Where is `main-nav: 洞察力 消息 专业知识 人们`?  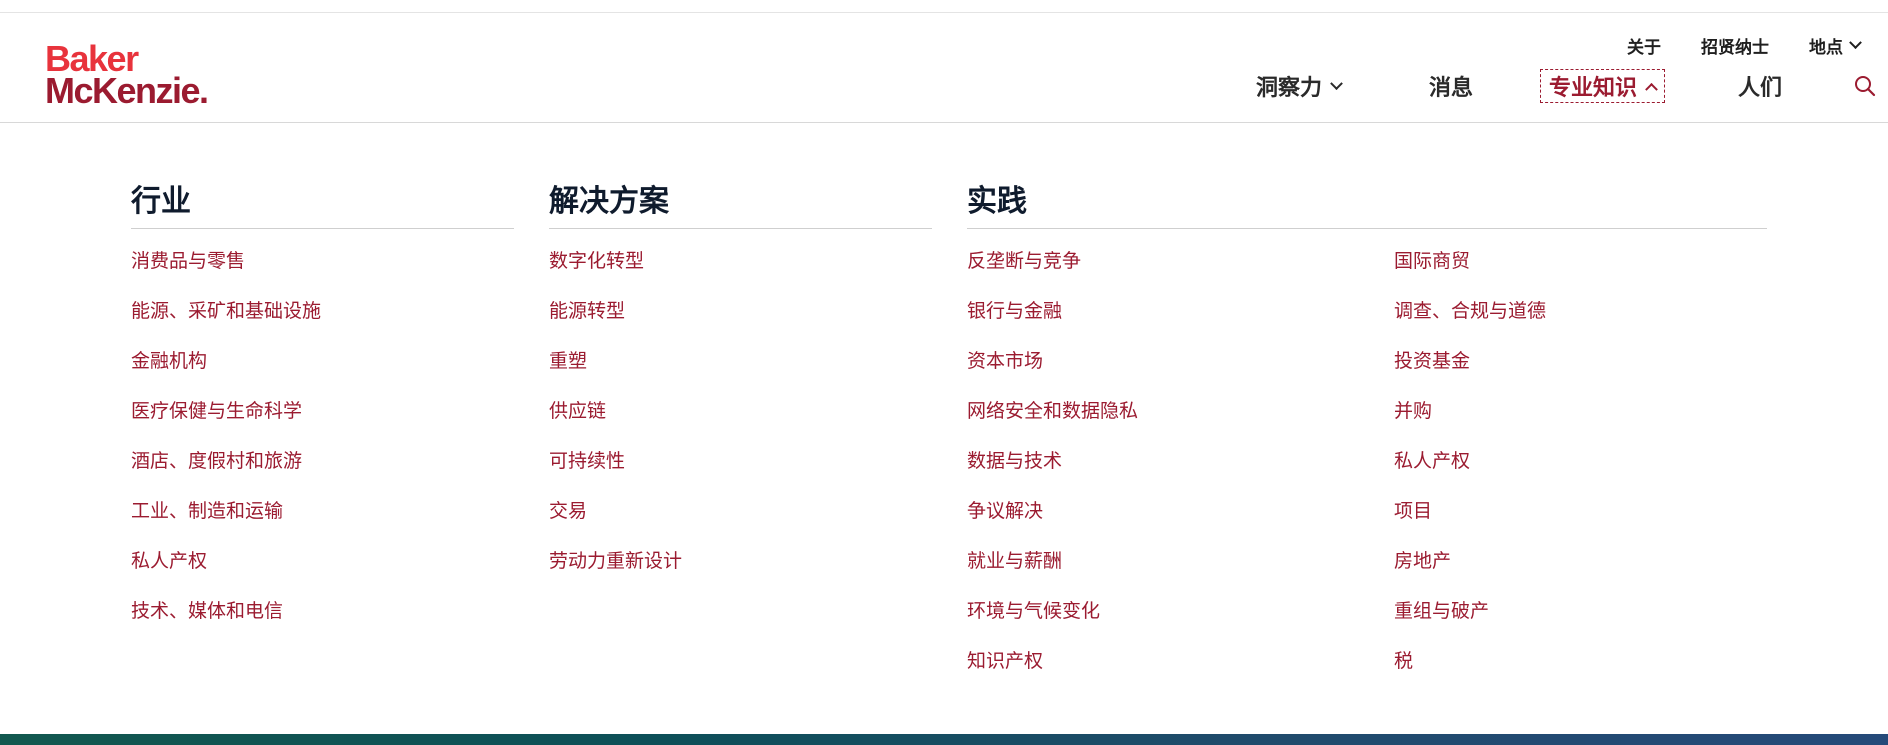
main-nav: 洞察力 消息 专业知识 人们 is located at coordinates (1566, 86).